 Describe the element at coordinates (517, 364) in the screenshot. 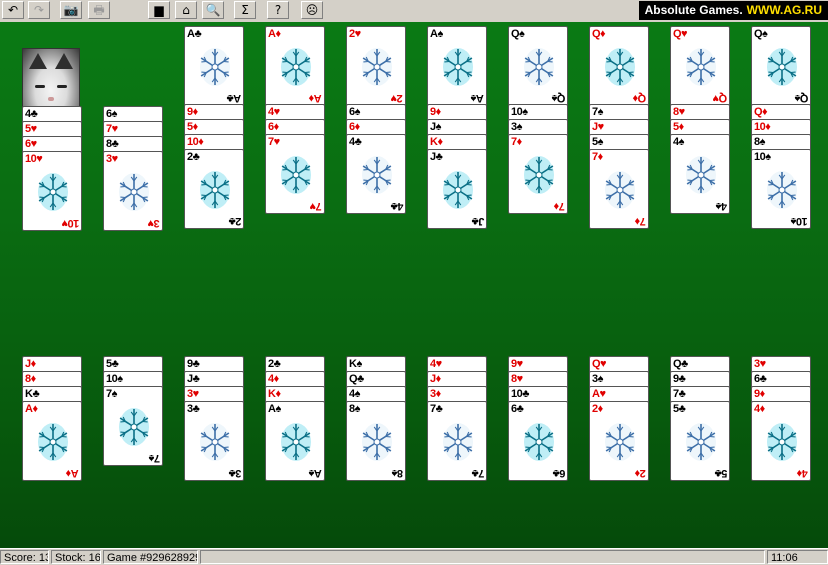

I see `card-rank-suit: 9♥` at that location.